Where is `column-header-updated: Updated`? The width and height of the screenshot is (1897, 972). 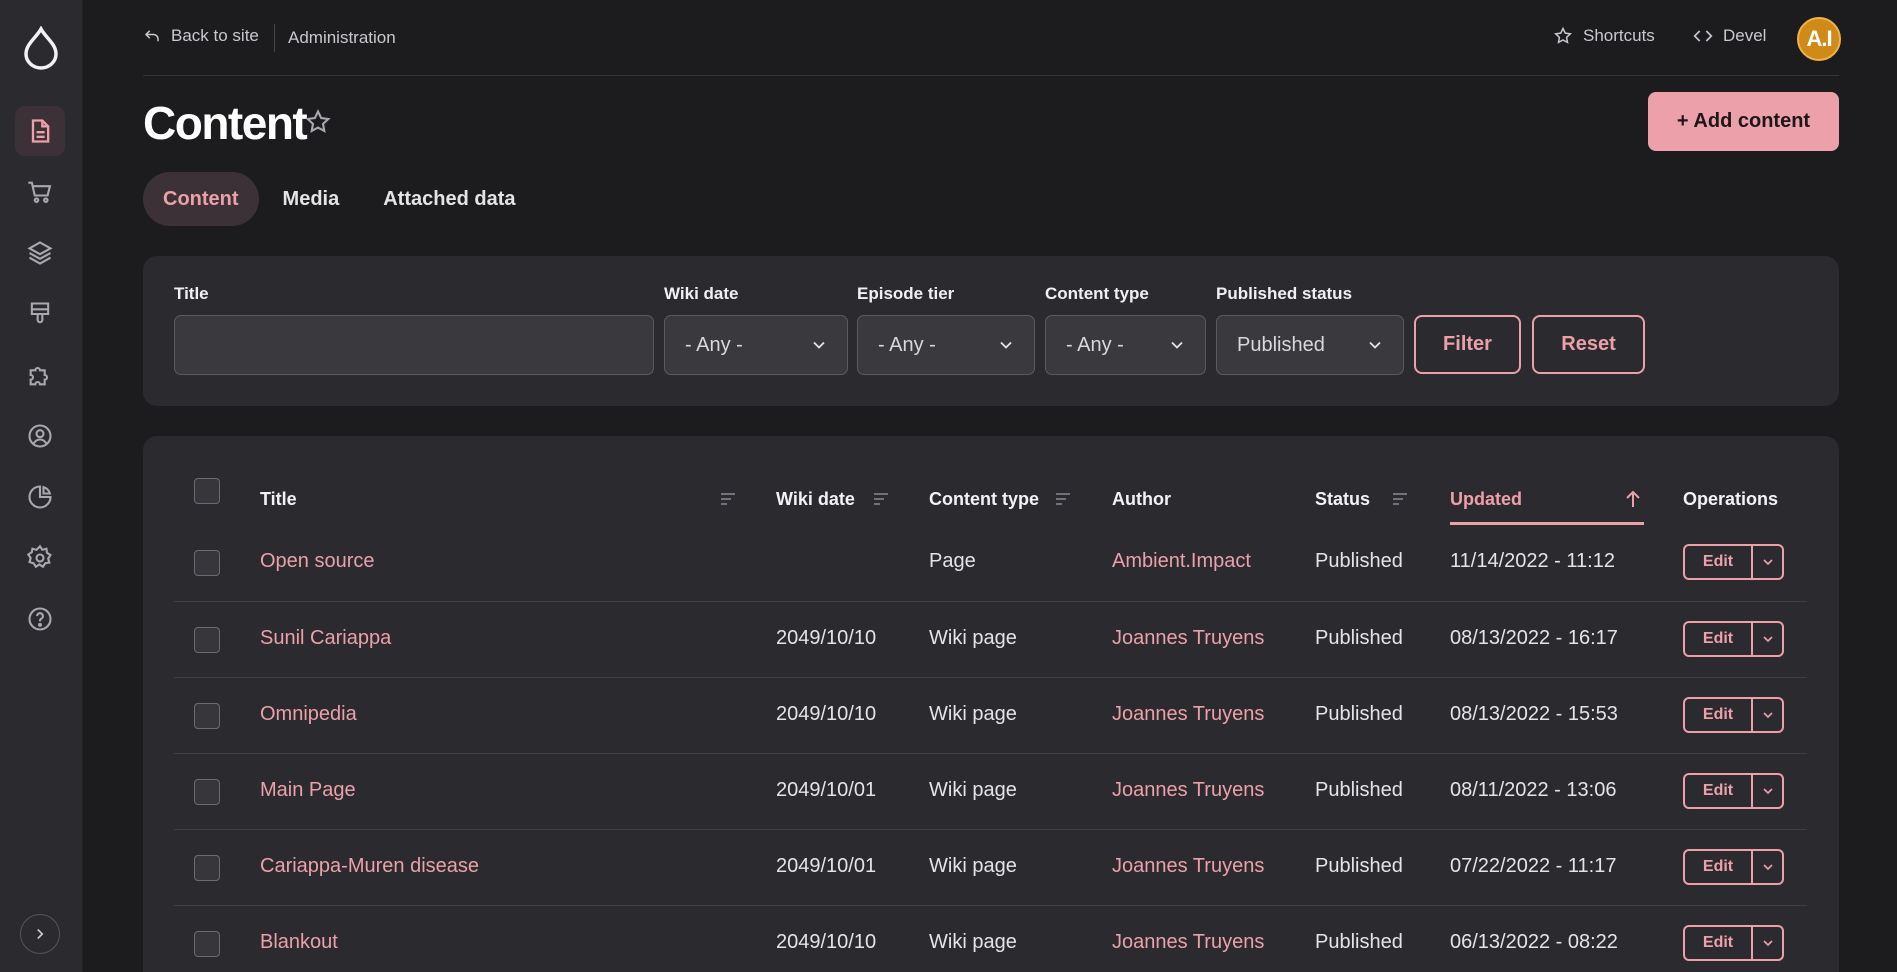
column-header-updated: Updated is located at coordinates (1486, 499).